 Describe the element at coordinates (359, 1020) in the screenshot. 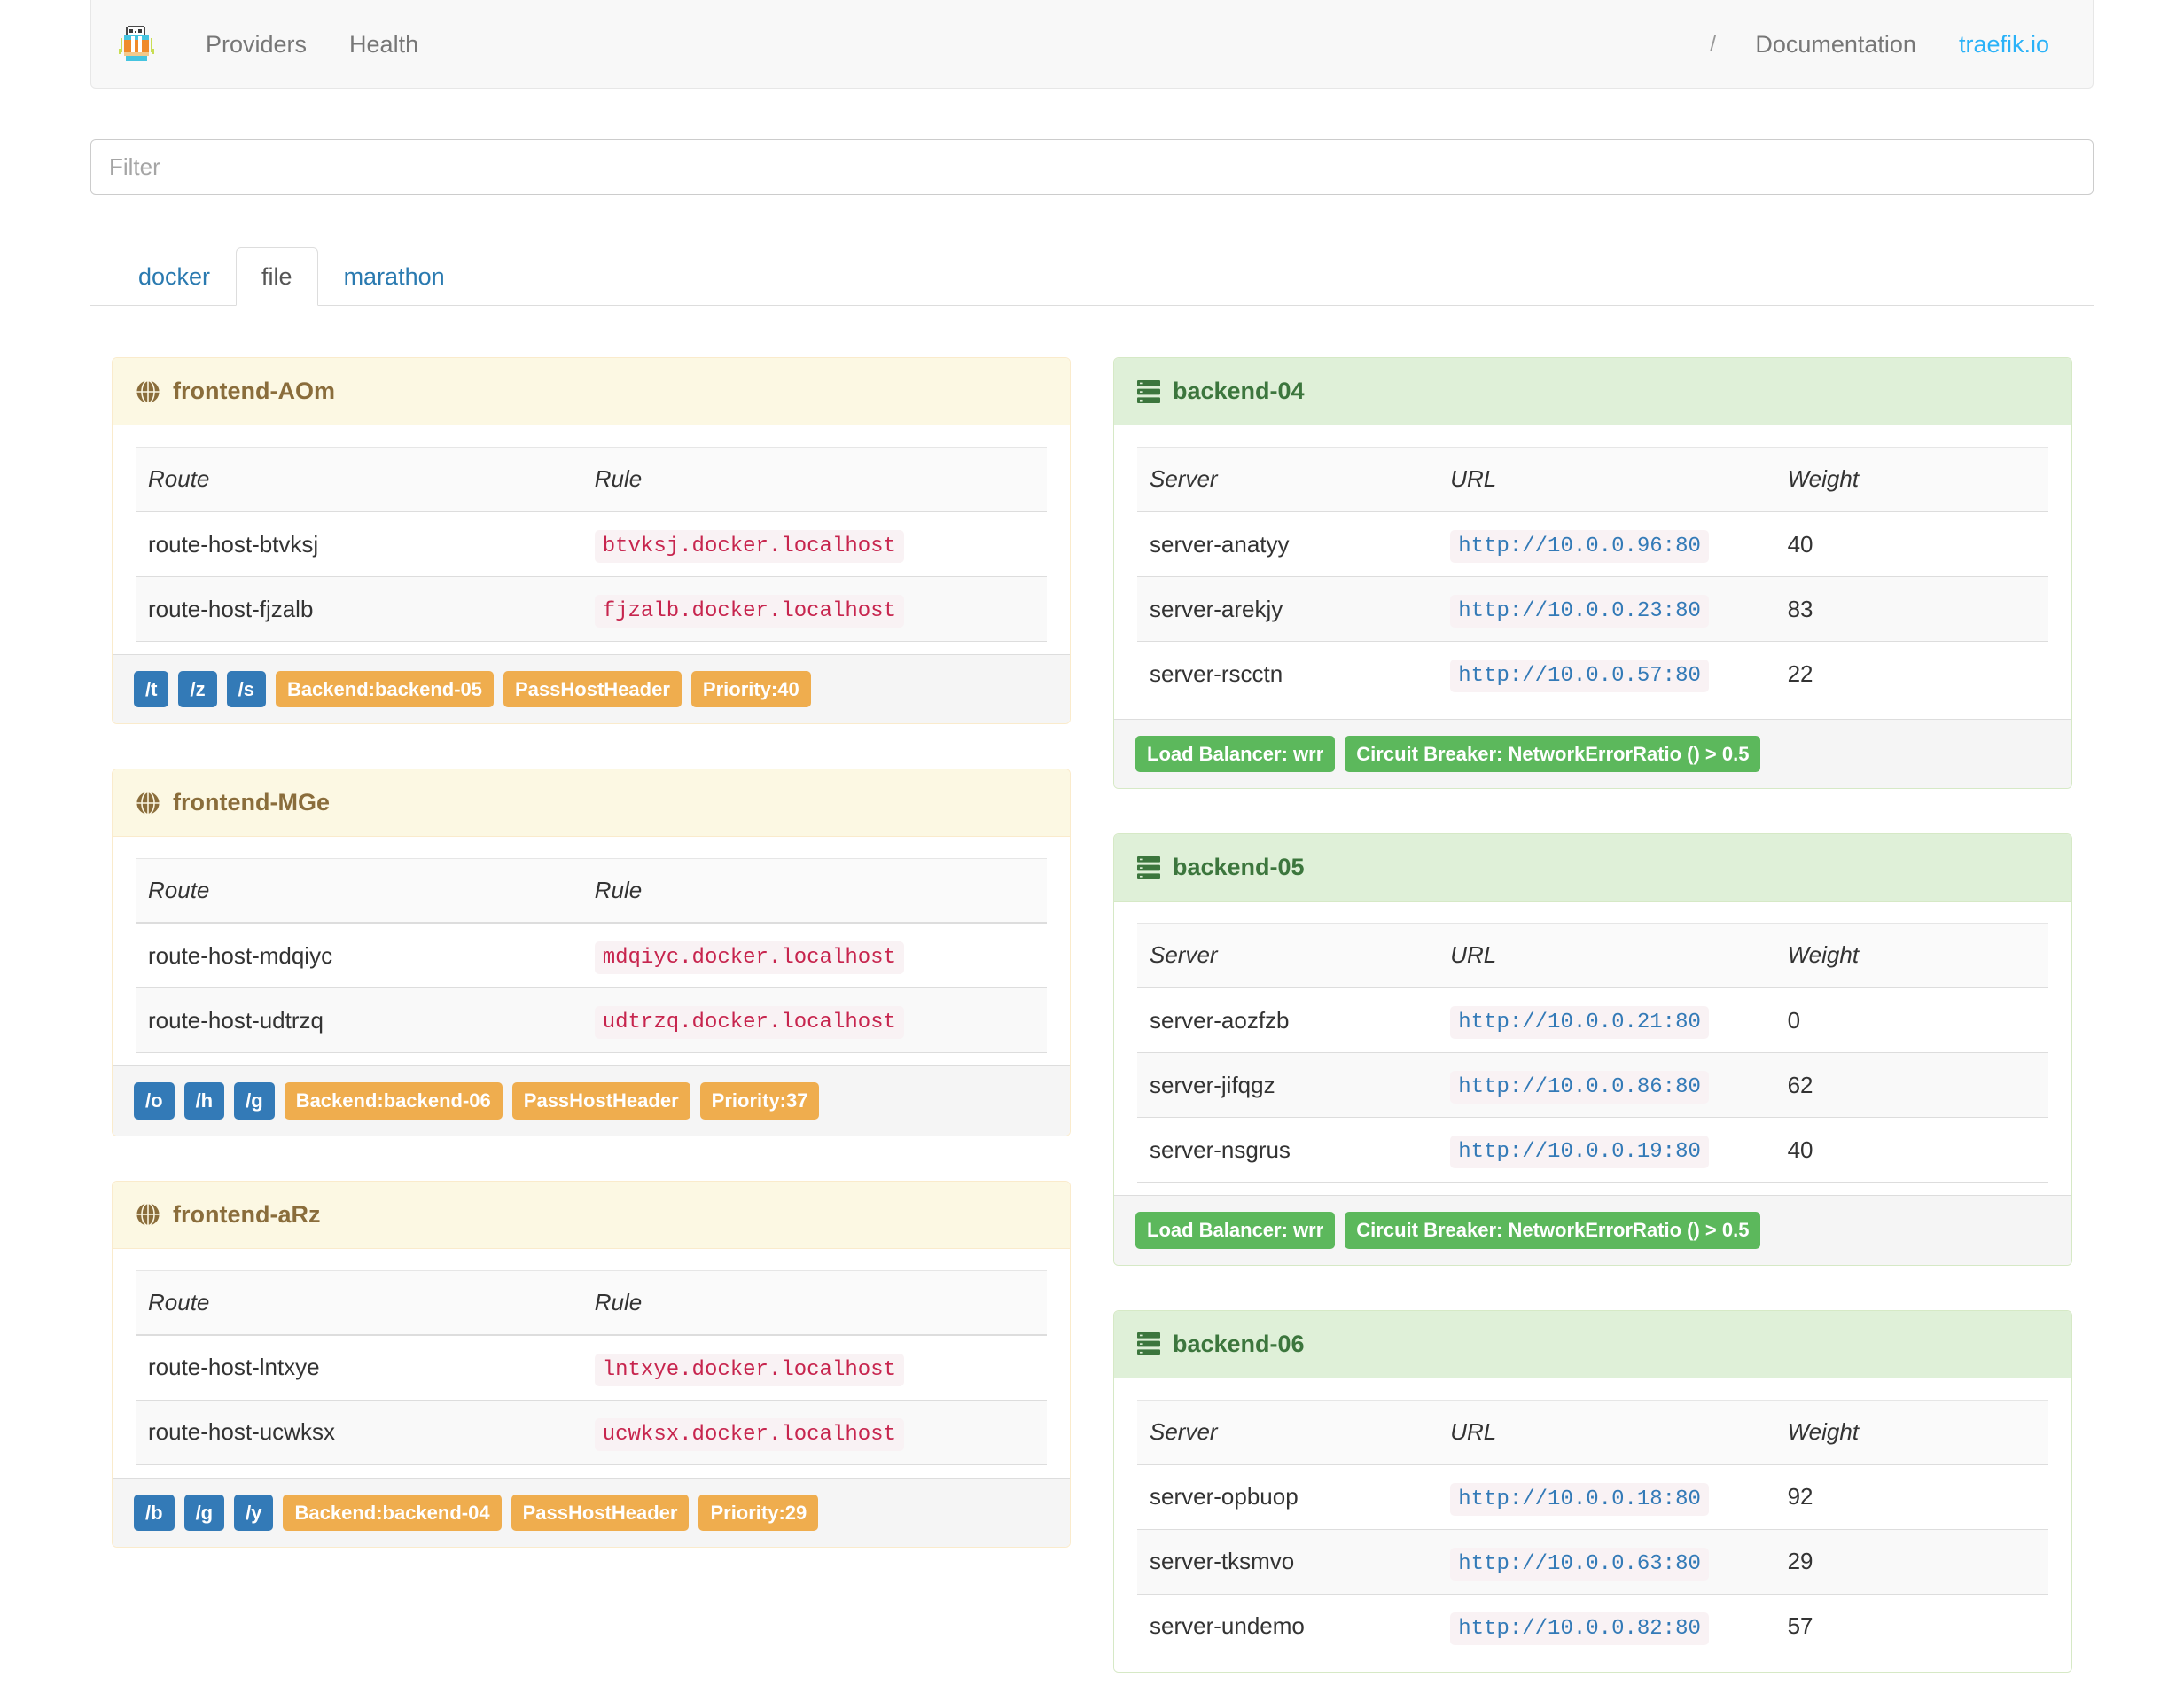

I see `route-name: route-host-udtrzq` at that location.